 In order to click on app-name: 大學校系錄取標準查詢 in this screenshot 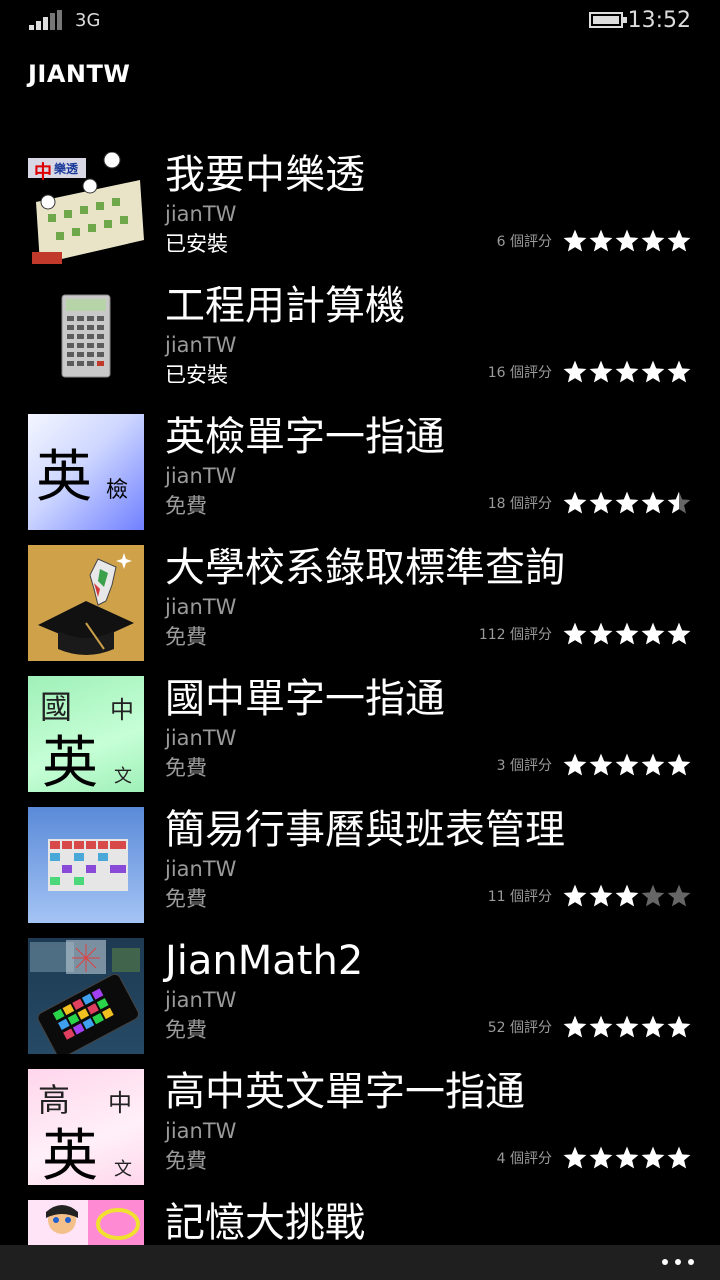, I will do `click(365, 568)`.